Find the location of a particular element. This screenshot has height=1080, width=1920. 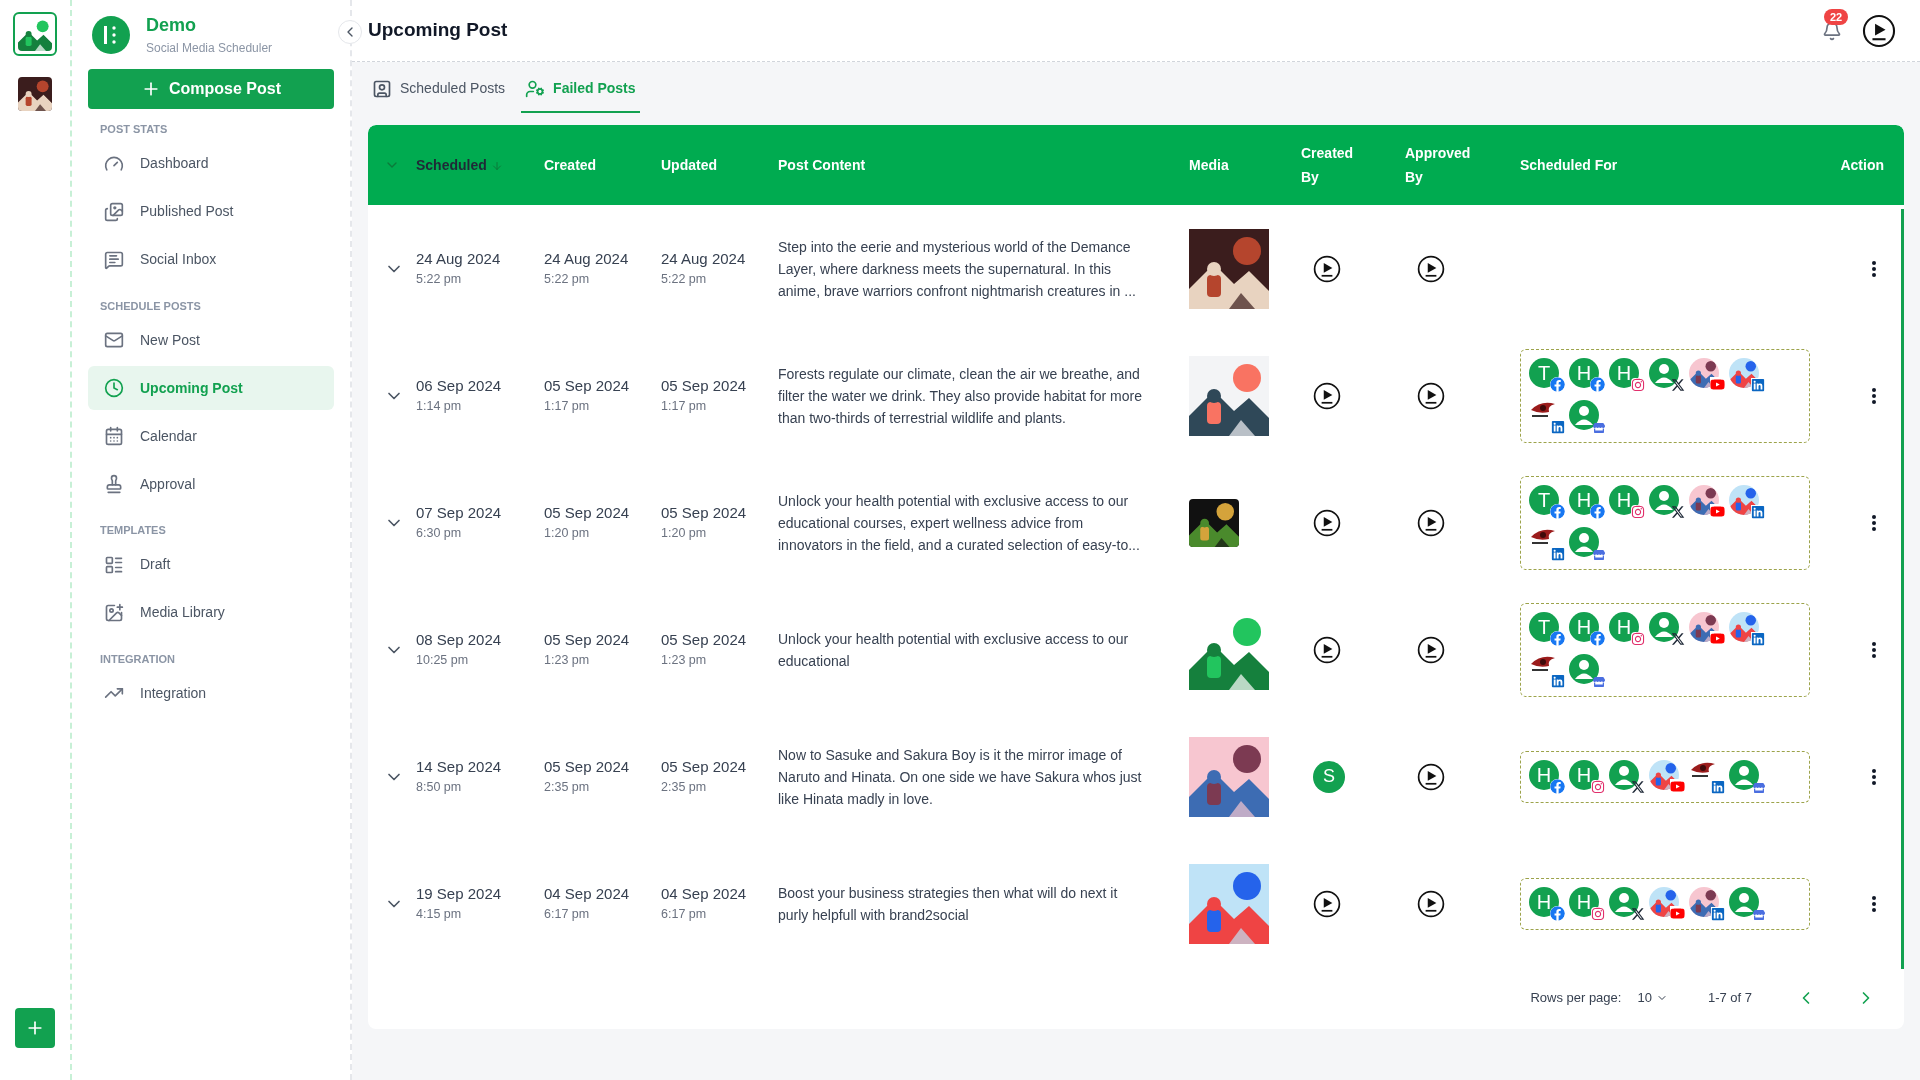

nav-item: Dashboard is located at coordinates (211, 163).